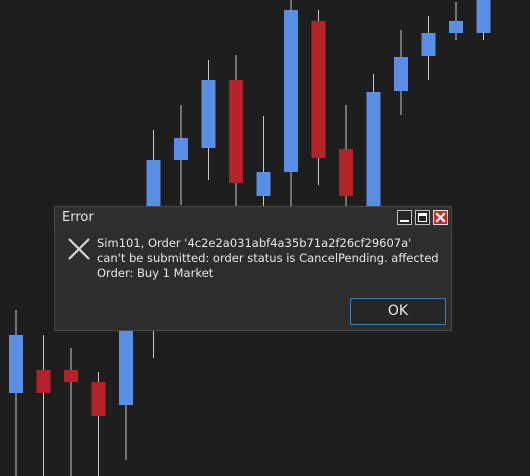  I want to click on close-icon, so click(440, 217).